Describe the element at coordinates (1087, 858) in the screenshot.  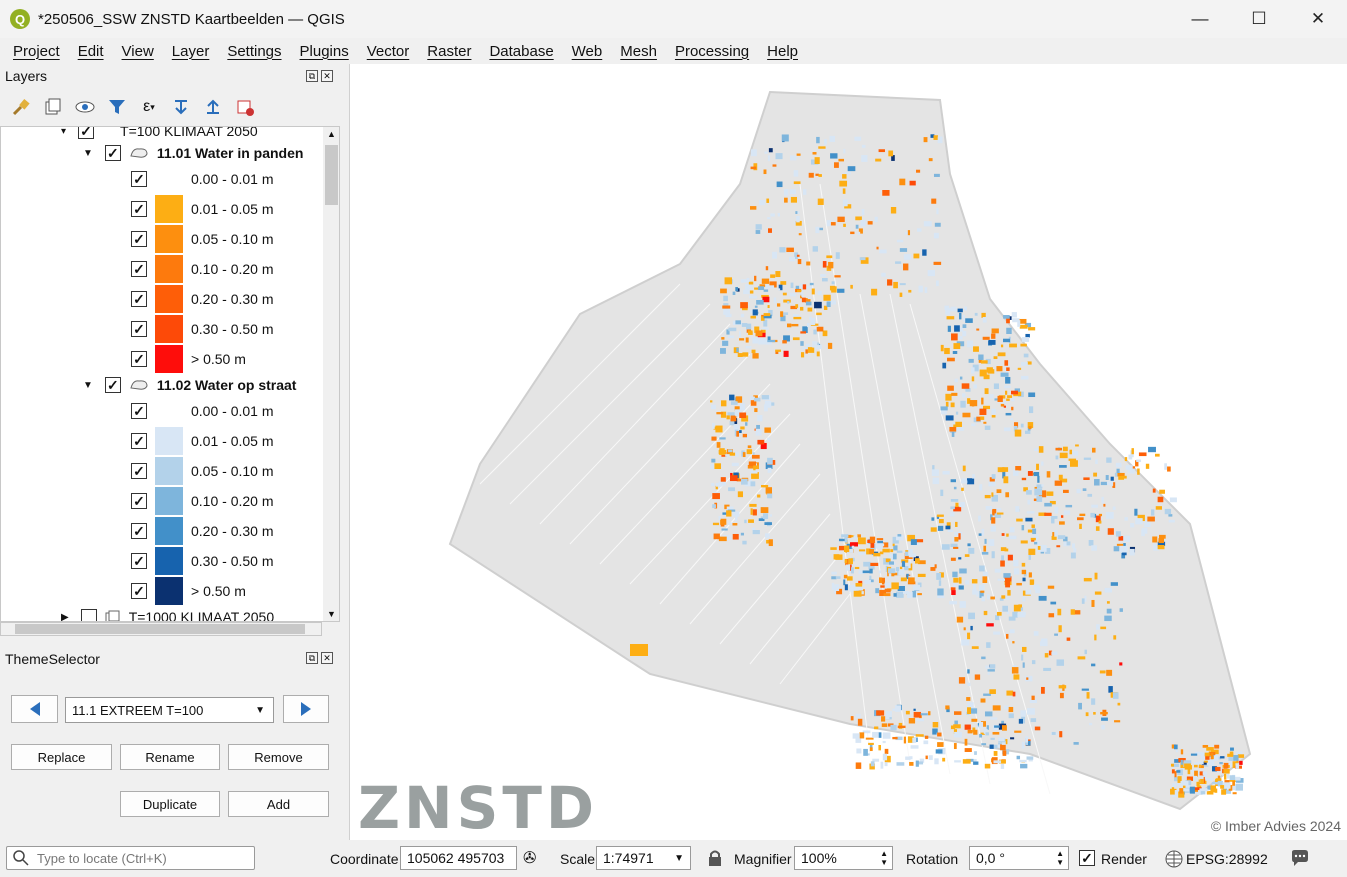
I see `render-checkbox: ✓` at that location.